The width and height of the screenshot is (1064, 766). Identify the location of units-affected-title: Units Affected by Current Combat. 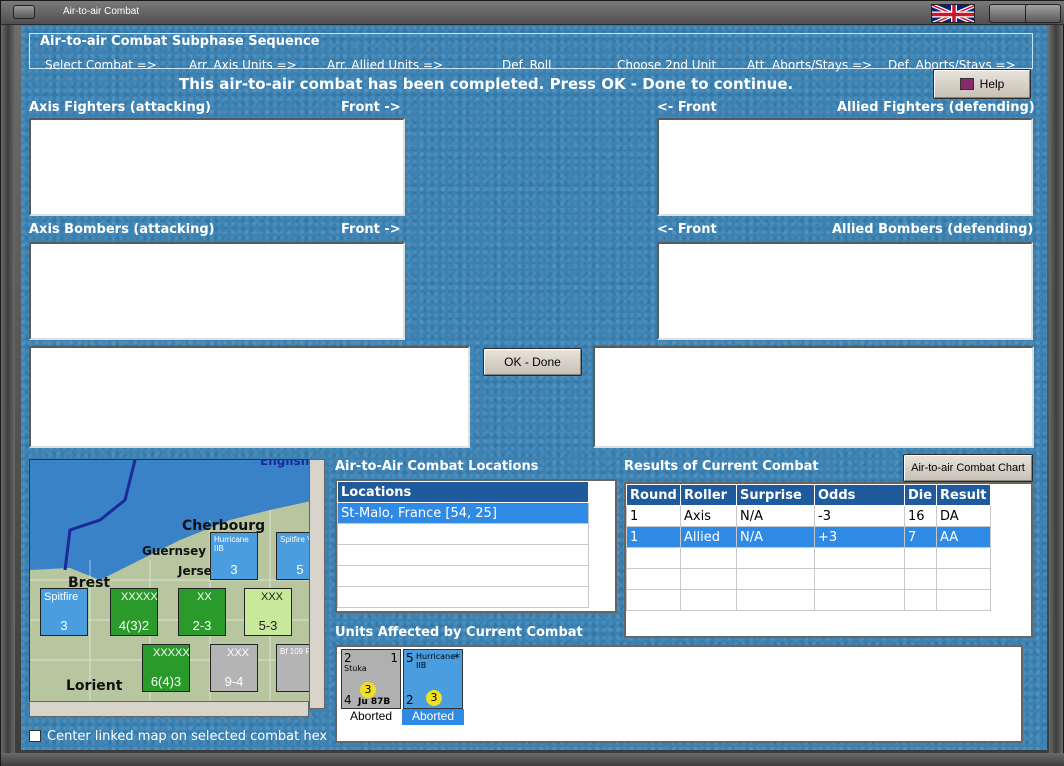
(459, 632).